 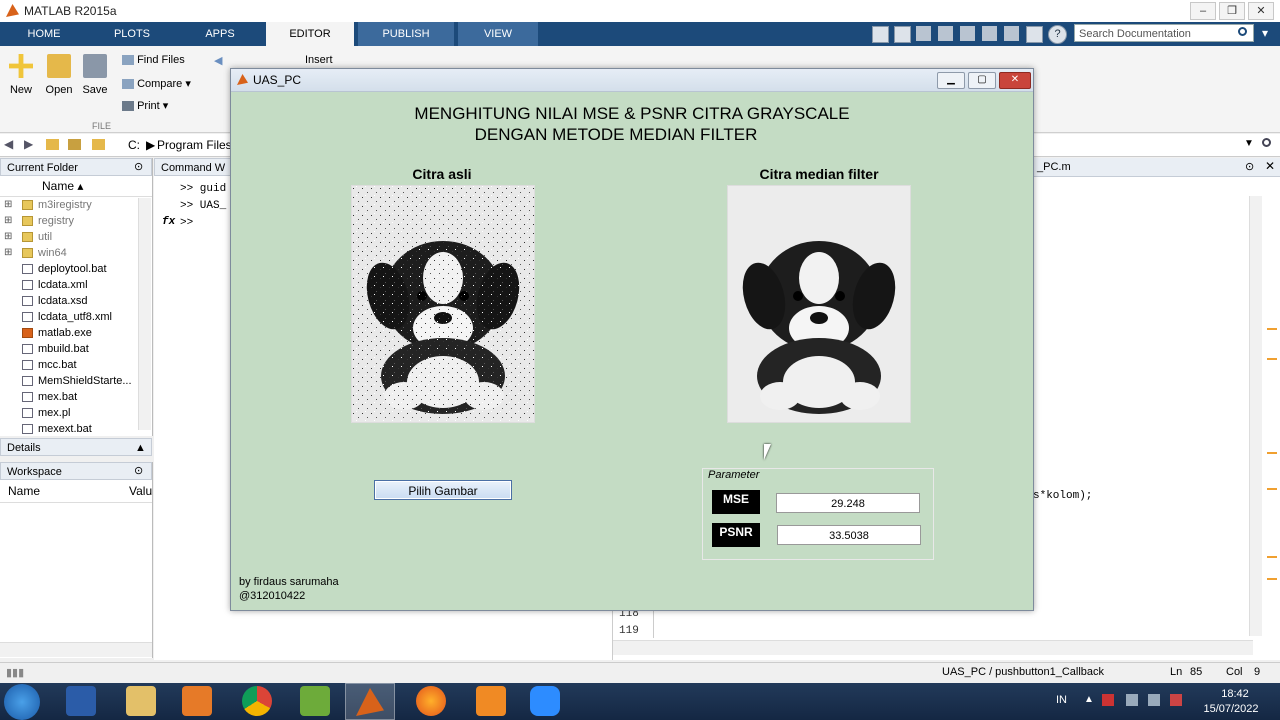 What do you see at coordinates (1232, 11) in the screenshot?
I see `maximize-icon: ❐` at bounding box center [1232, 11].